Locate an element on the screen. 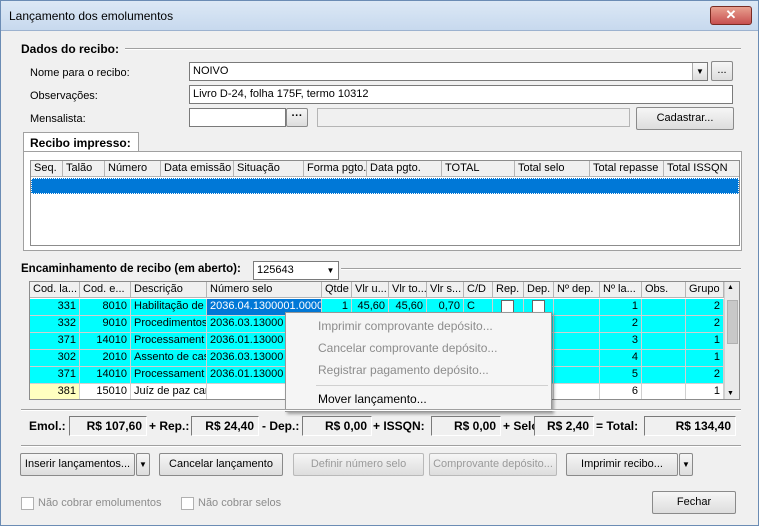  observacoes-field: Livro D-24, folha 175F, termo 10312 is located at coordinates (461, 94).